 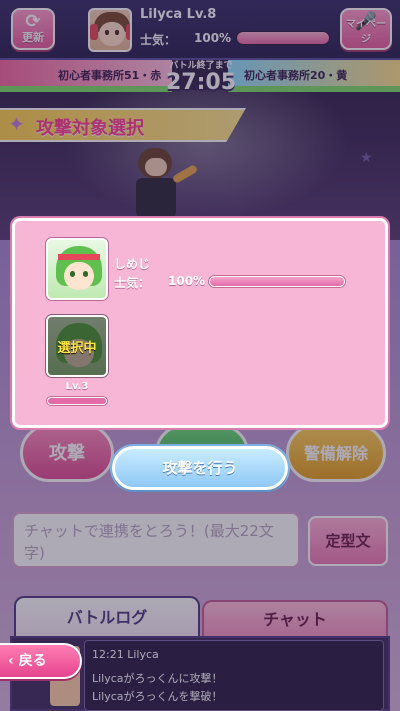 I want to click on chevron-left-icon: ‹, so click(x=11, y=661).